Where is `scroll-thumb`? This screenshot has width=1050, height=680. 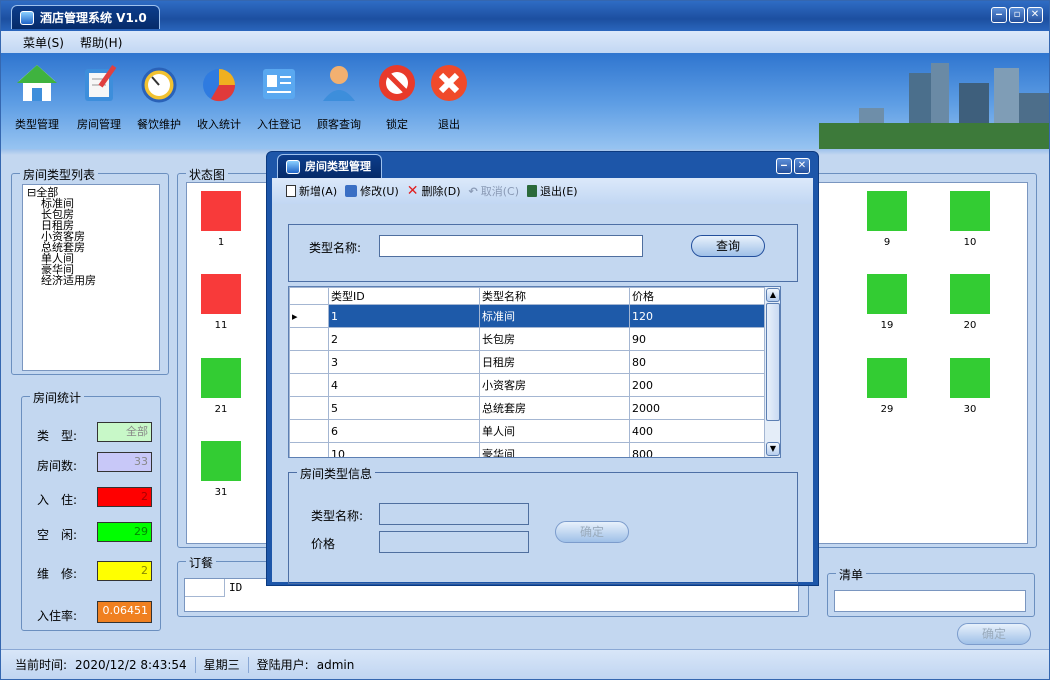 scroll-thumb is located at coordinates (773, 362).